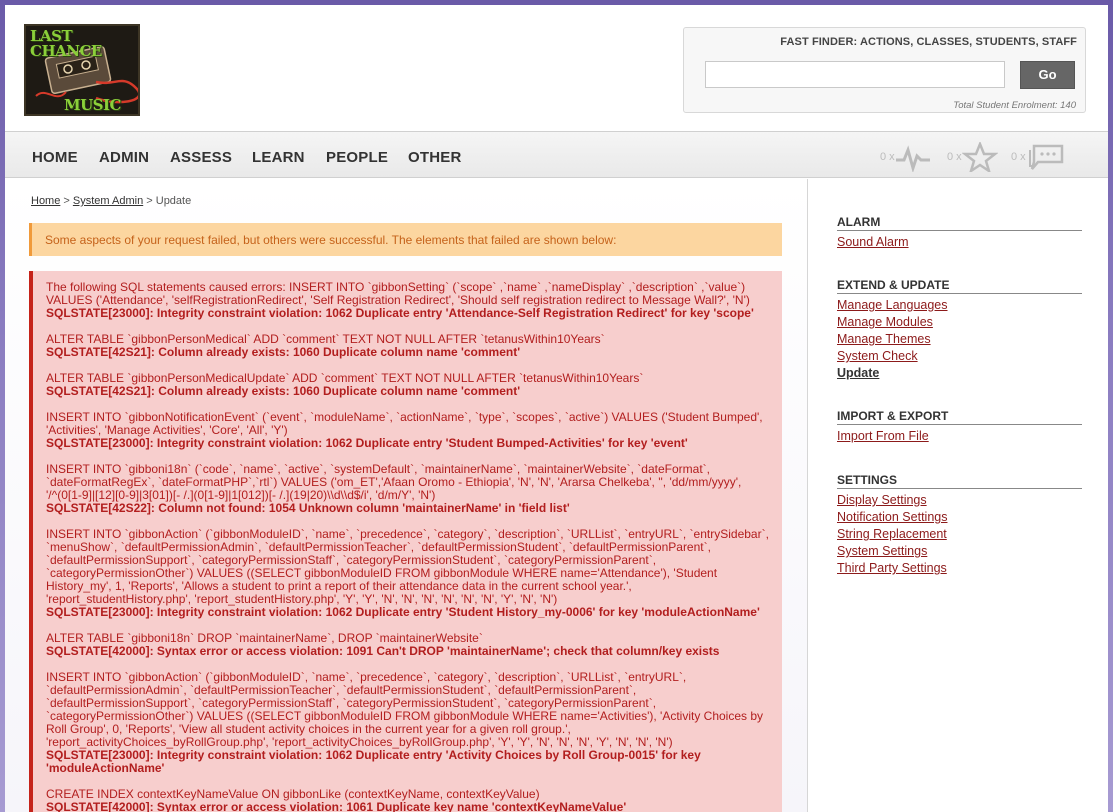 The width and height of the screenshot is (1113, 812). Describe the element at coordinates (959, 551) in the screenshot. I see `sidebar-link-system-settings: System Settings` at that location.